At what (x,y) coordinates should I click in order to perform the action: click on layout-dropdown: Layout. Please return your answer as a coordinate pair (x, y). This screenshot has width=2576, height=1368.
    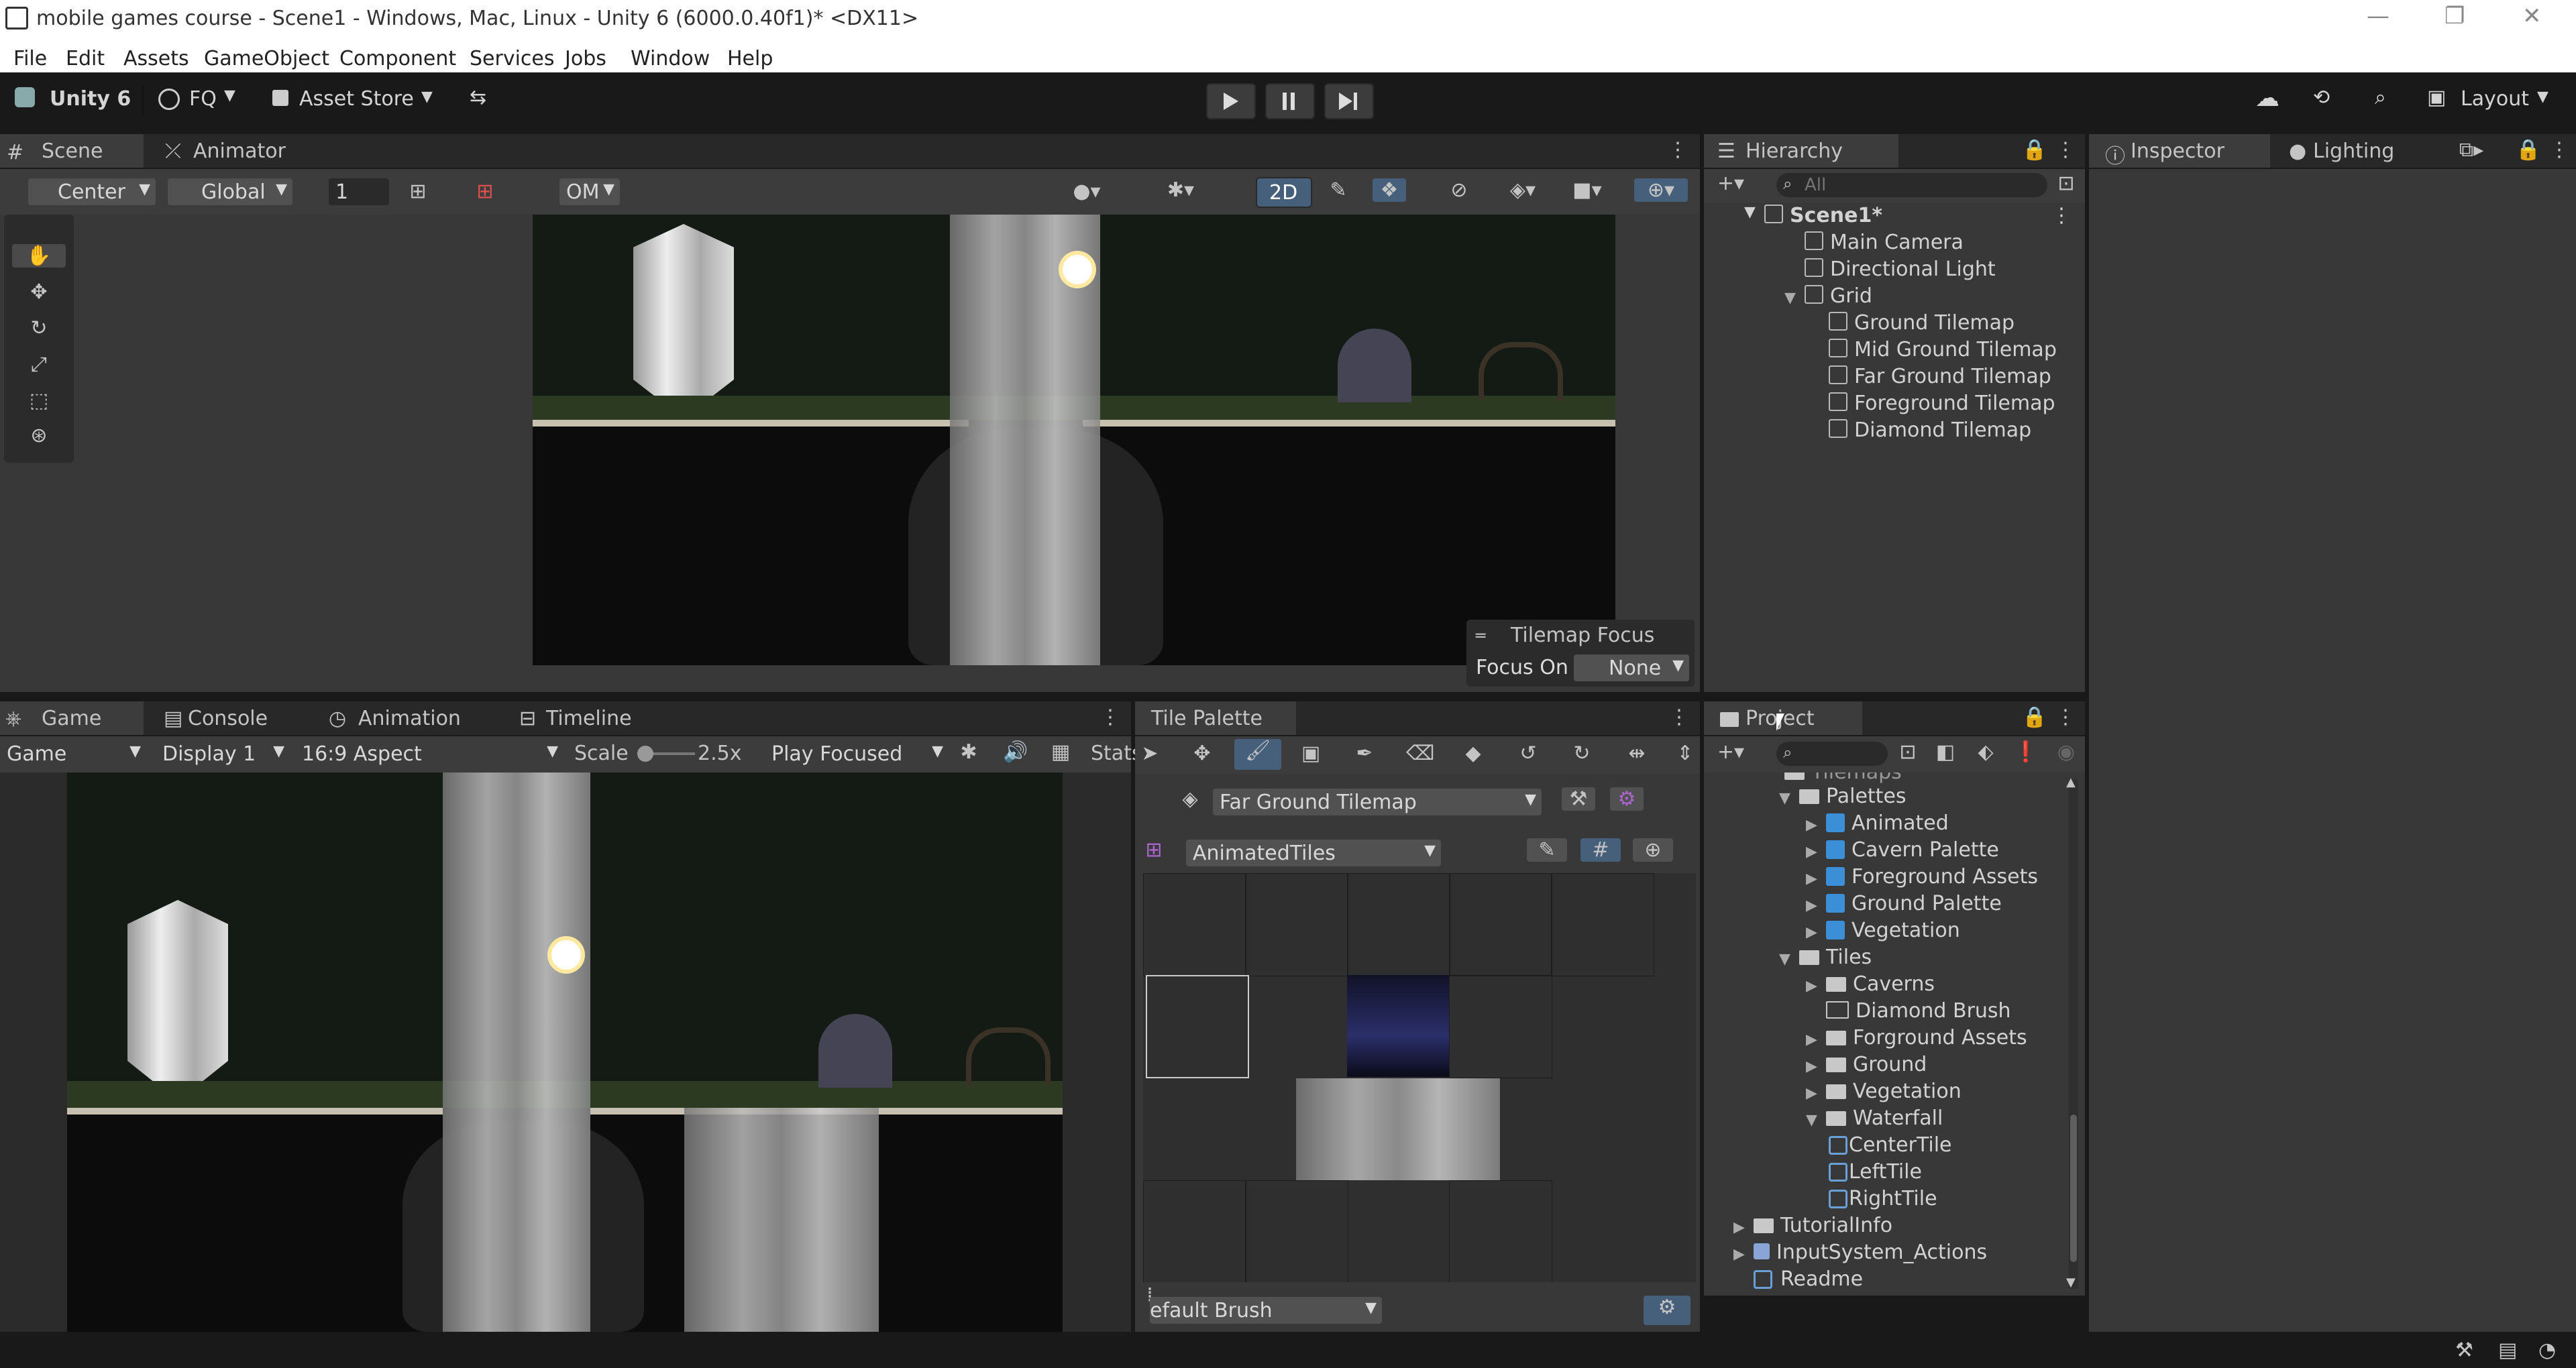
    Looking at the image, I should click on (2495, 99).